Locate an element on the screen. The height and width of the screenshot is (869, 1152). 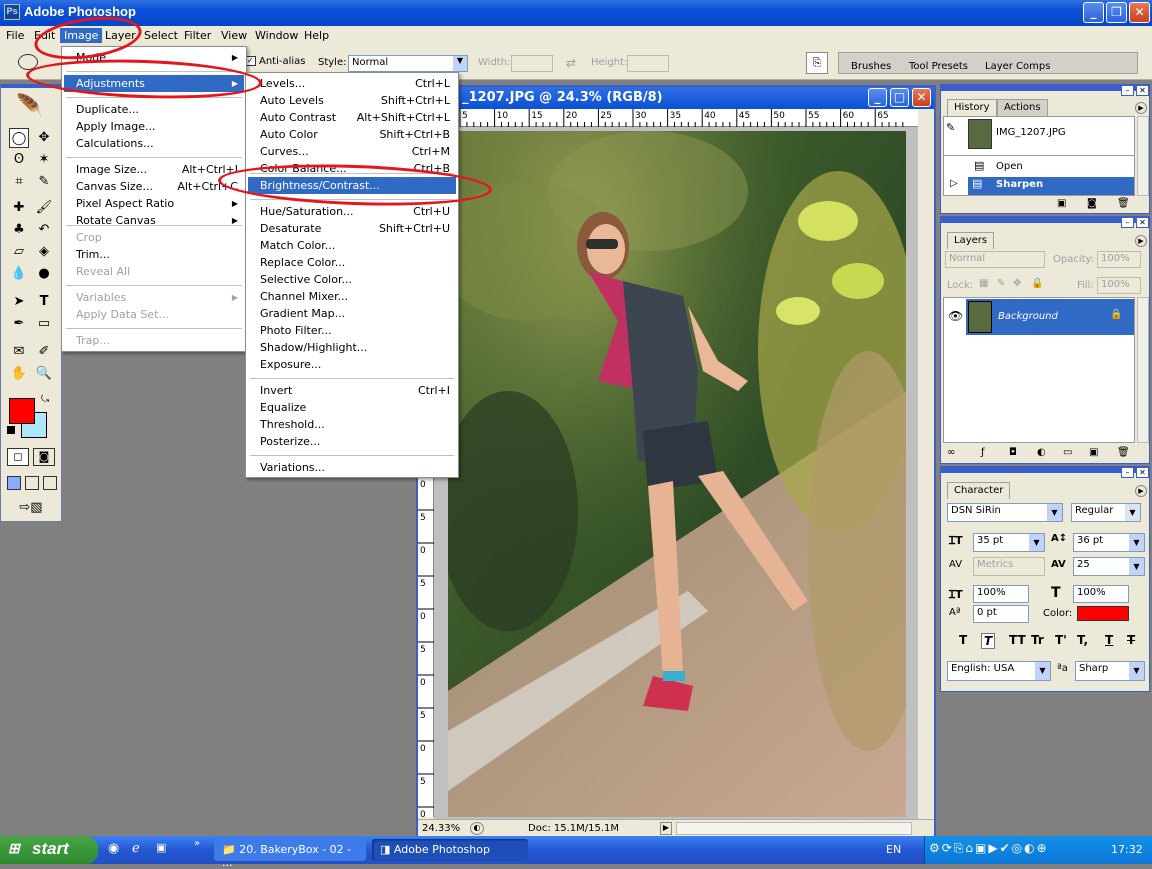
layer-row-background: 👁 Background 🔒 is located at coordinates (1039, 317).